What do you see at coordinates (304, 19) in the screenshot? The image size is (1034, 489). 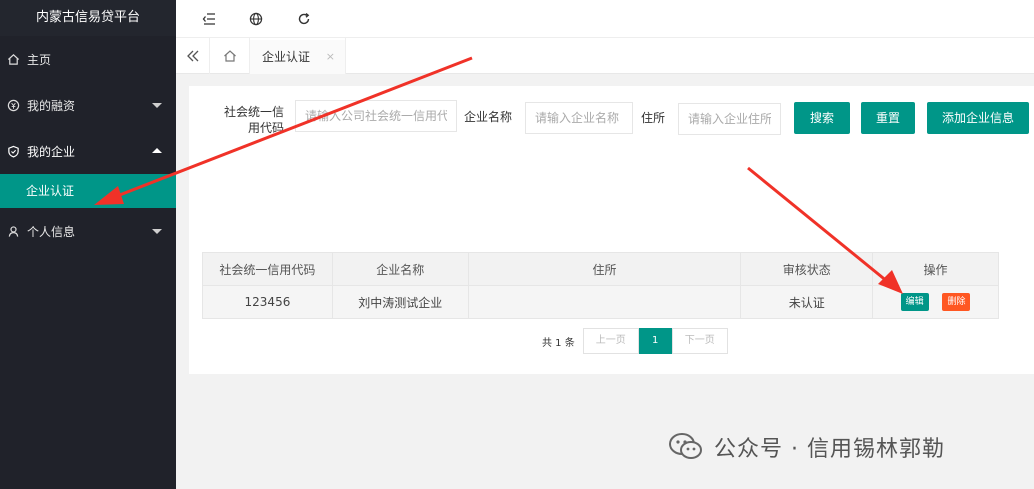 I see `refresh-icon` at bounding box center [304, 19].